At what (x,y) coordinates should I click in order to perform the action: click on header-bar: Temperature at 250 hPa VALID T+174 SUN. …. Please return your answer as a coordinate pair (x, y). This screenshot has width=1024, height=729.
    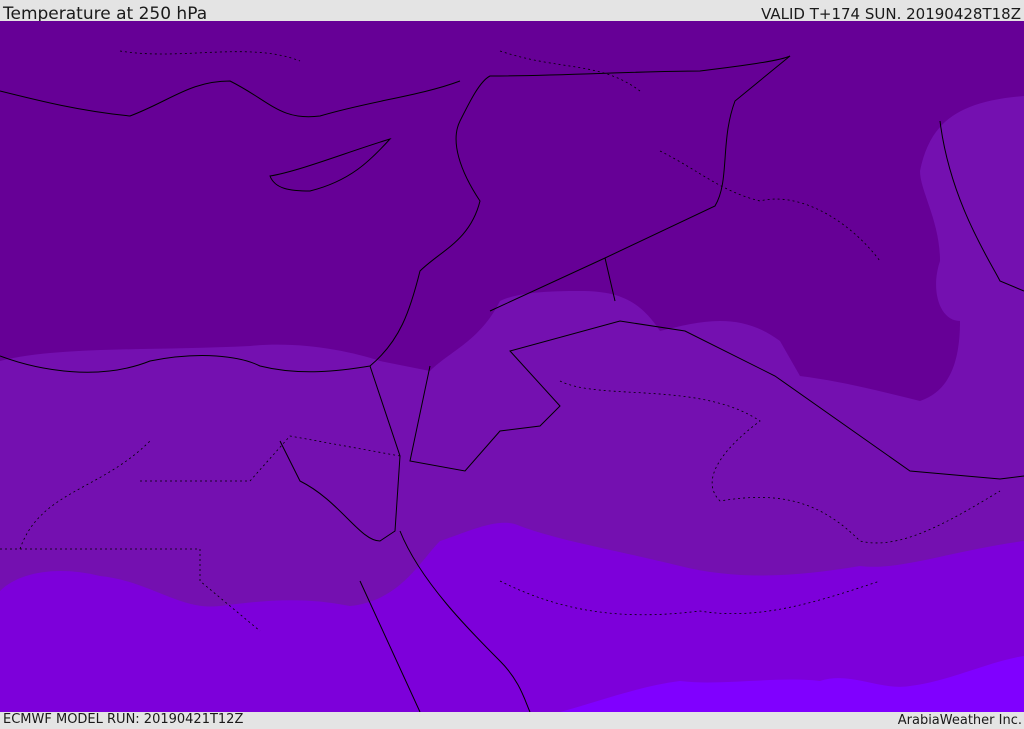
    Looking at the image, I should click on (512, 12).